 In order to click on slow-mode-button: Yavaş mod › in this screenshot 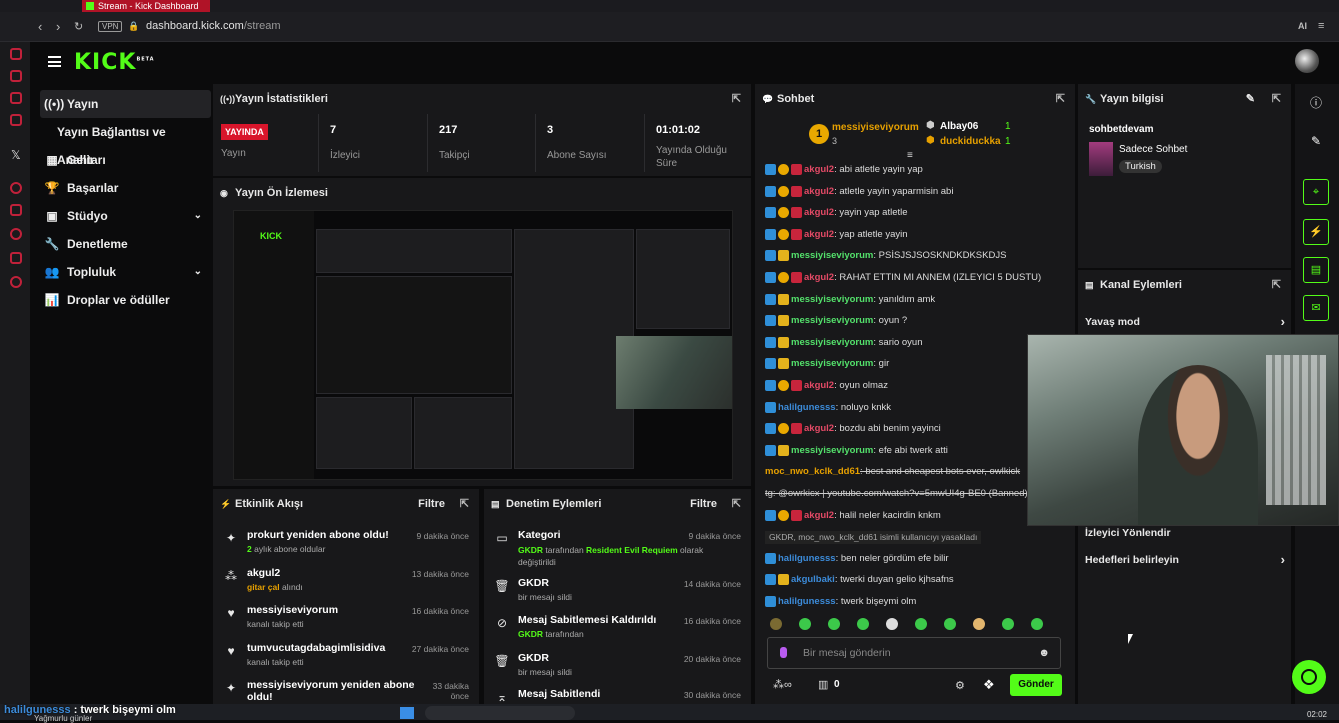, I will do `click(1185, 321)`.